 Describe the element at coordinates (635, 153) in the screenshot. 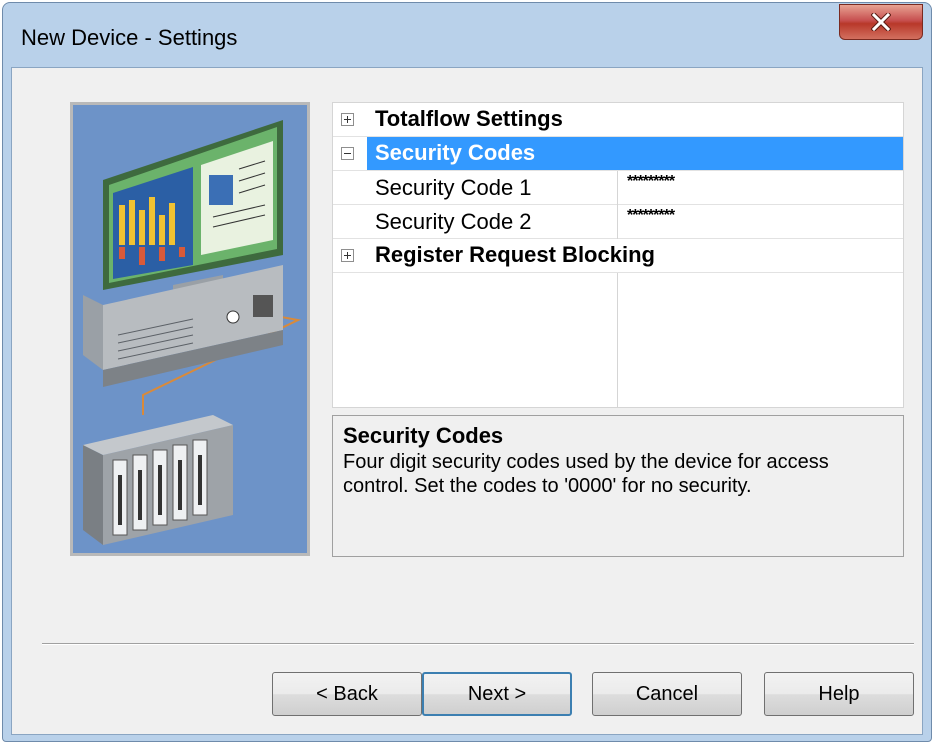

I see `selection-highlight: Security Codes` at that location.